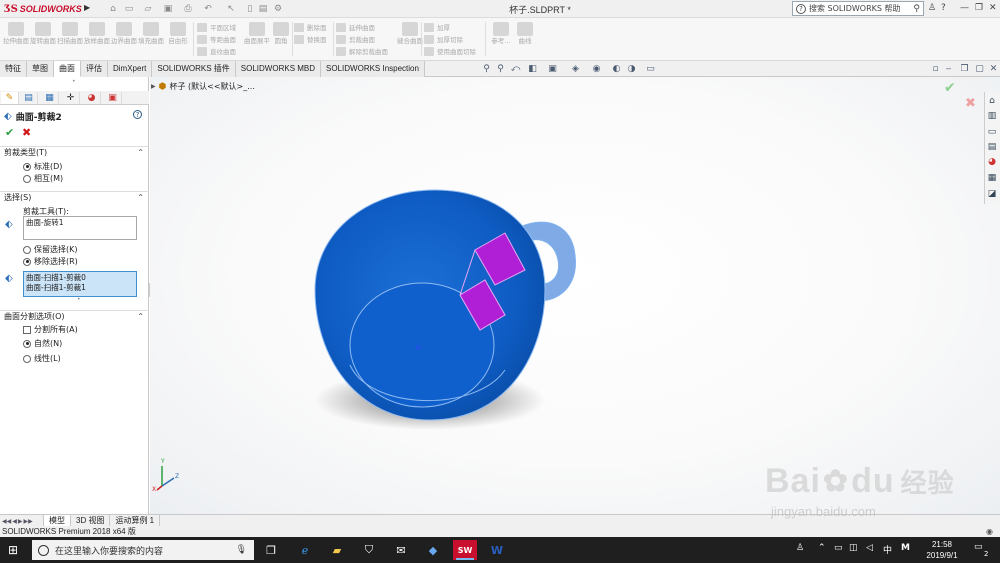  I want to click on store-icon: ⛉, so click(369, 550).